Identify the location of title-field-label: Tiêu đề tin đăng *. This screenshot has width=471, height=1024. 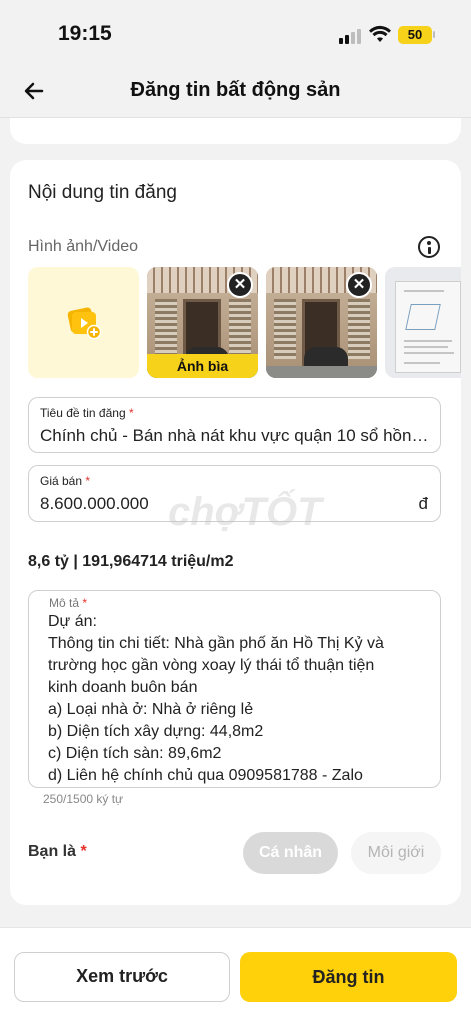
(87, 413).